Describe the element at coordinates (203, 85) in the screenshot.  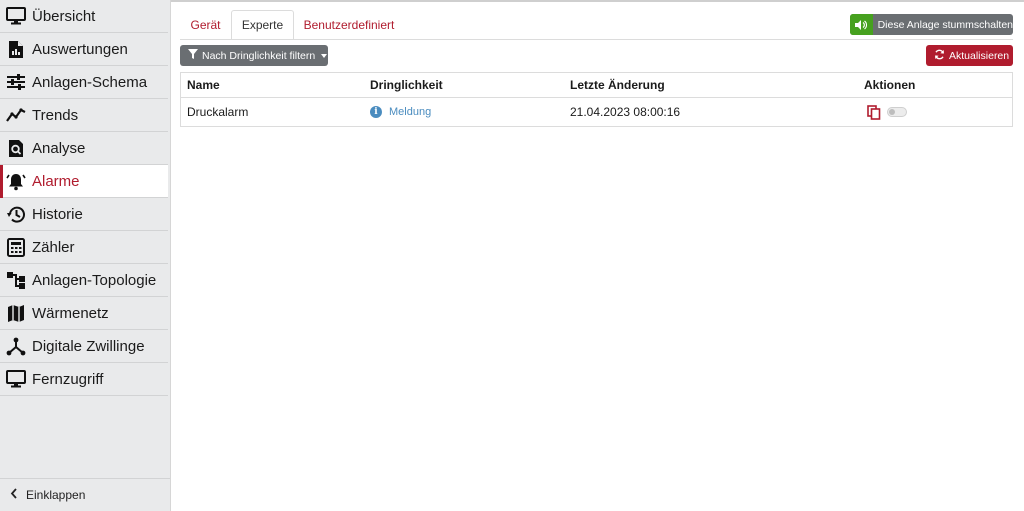
I see `column-header-name: Name` at that location.